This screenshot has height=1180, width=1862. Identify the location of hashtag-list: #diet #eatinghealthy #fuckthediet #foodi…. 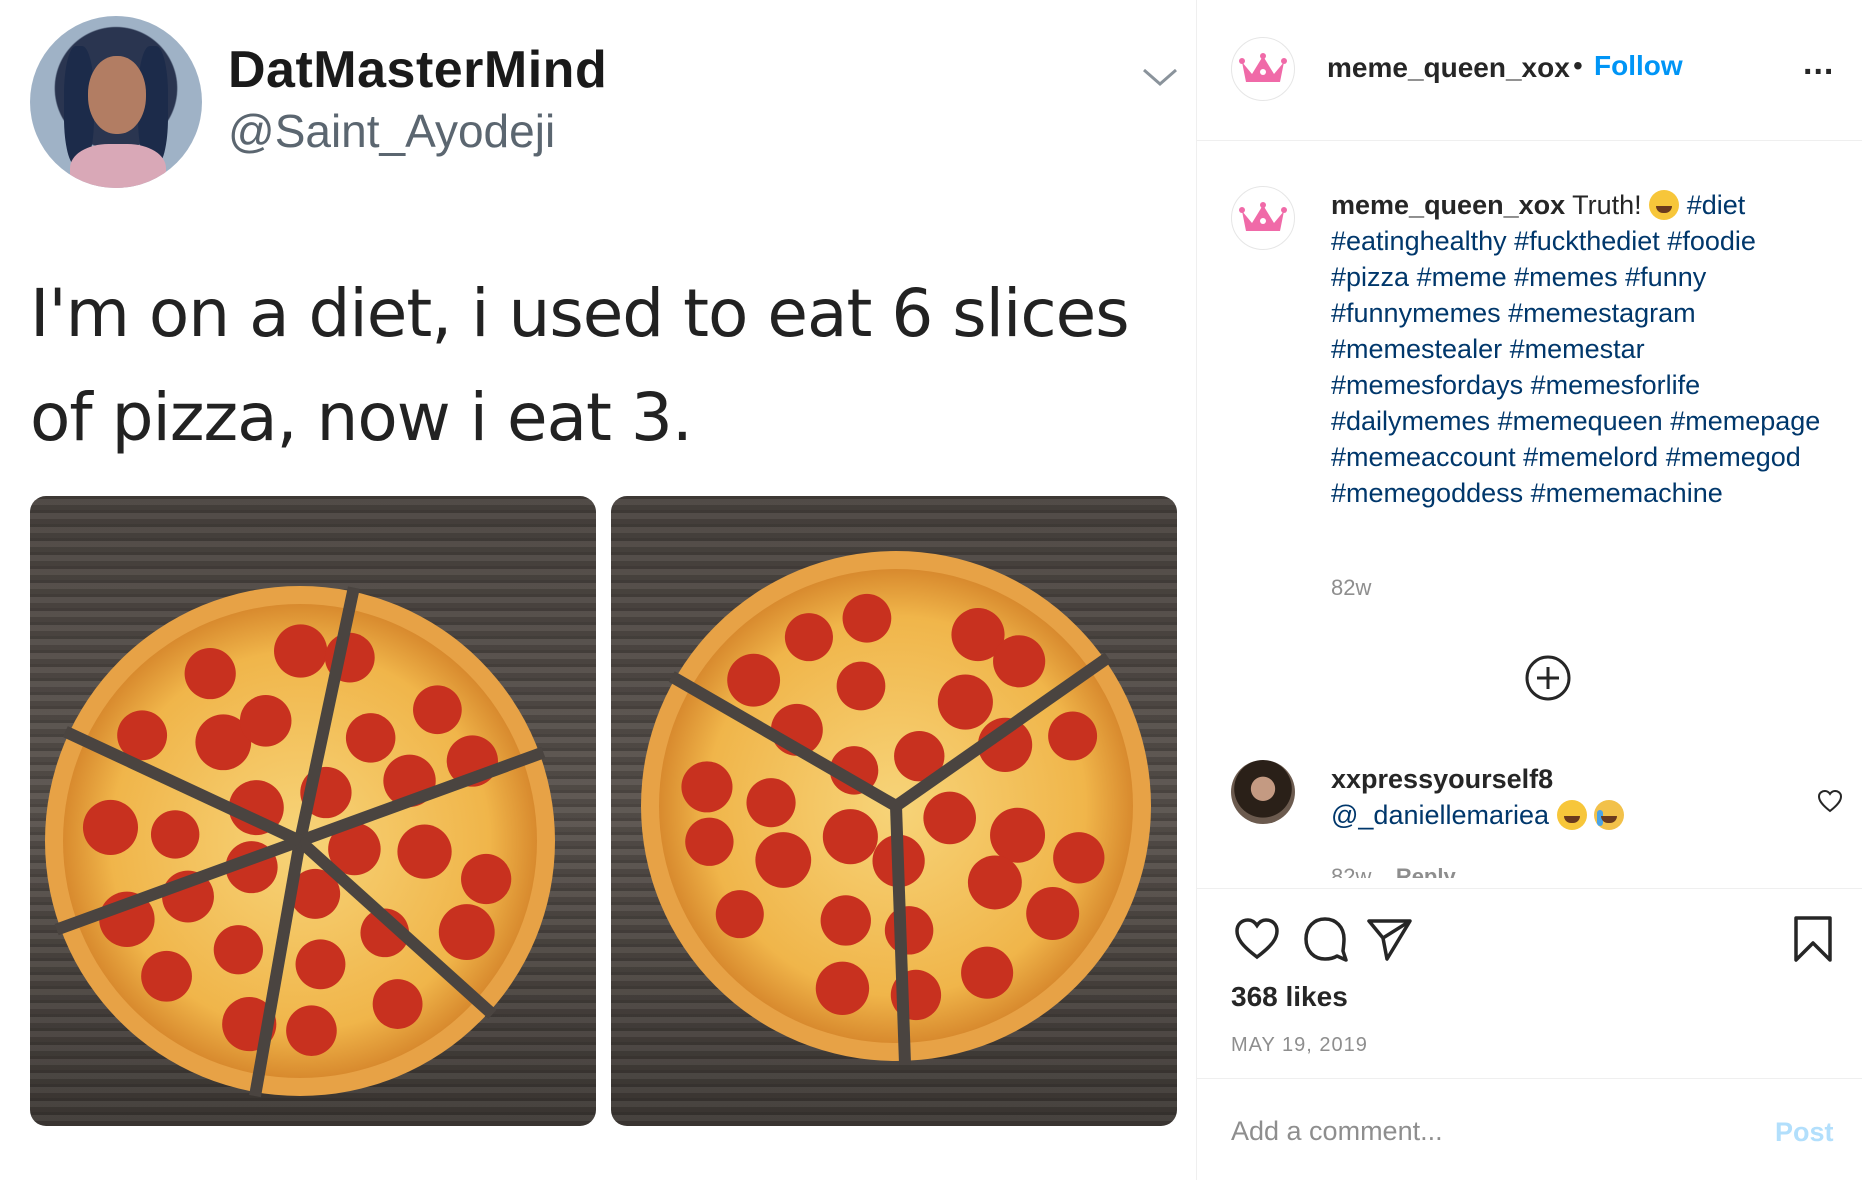
(1575, 349).